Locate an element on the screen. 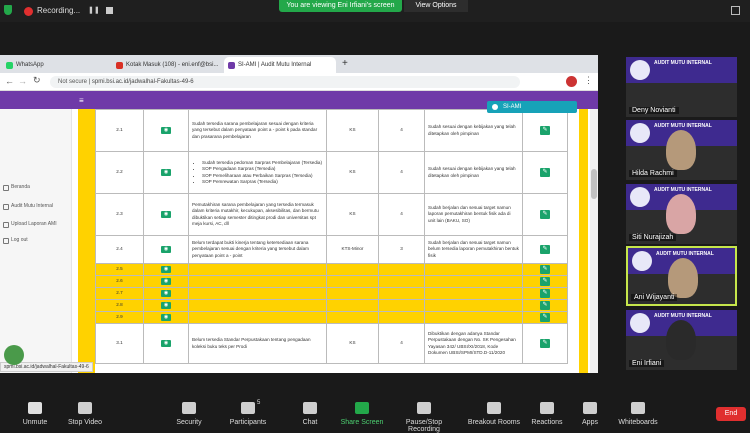 This screenshot has width=750, height=433. fullscreen-icon is located at coordinates (735, 10).